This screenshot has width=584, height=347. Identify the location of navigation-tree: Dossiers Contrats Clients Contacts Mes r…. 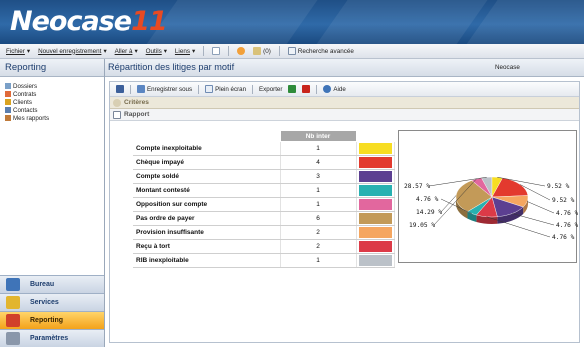
(52, 99).